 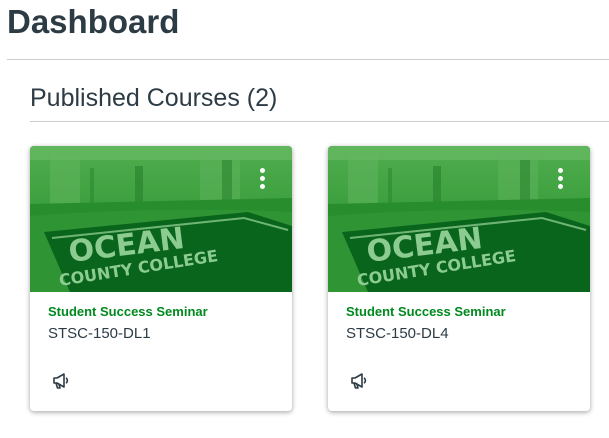 What do you see at coordinates (93, 21) in the screenshot?
I see `page-title: Dashboard` at bounding box center [93, 21].